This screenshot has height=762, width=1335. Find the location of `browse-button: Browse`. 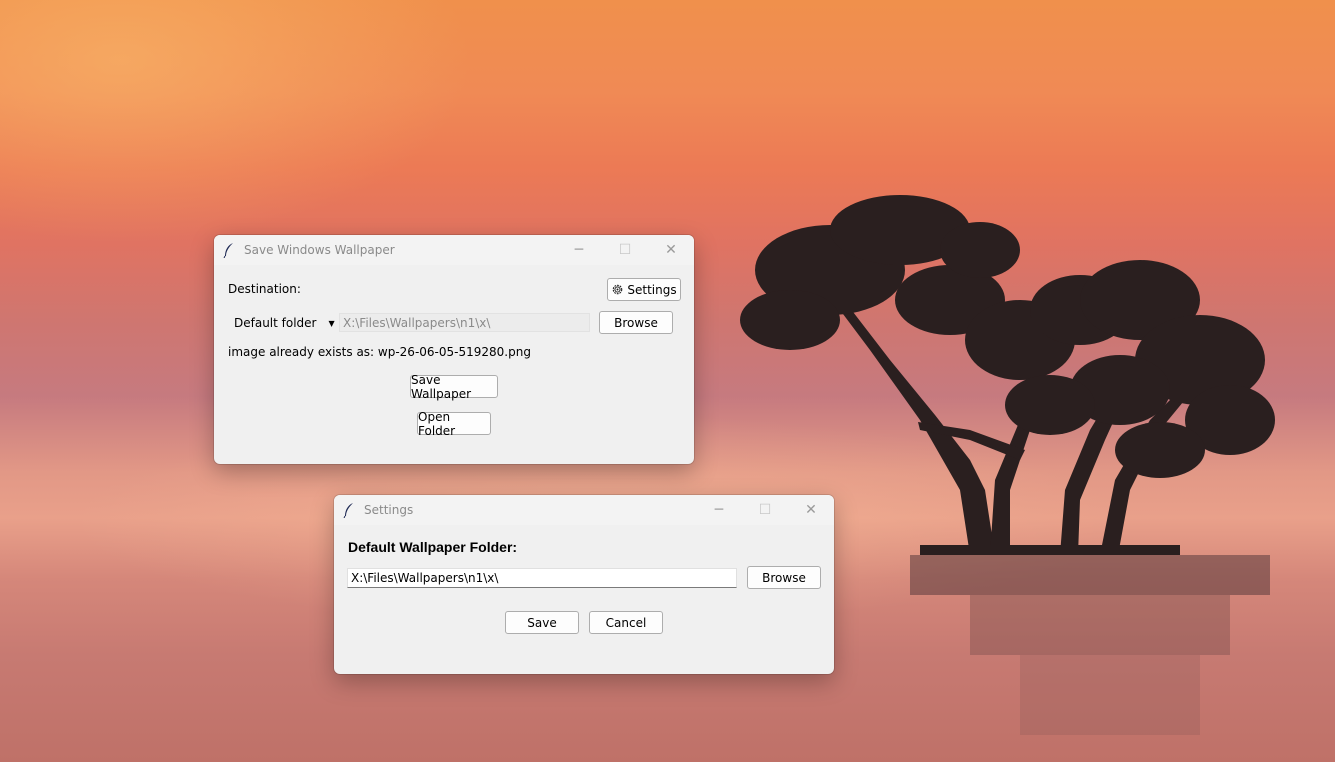

browse-button: Browse is located at coordinates (636, 322).